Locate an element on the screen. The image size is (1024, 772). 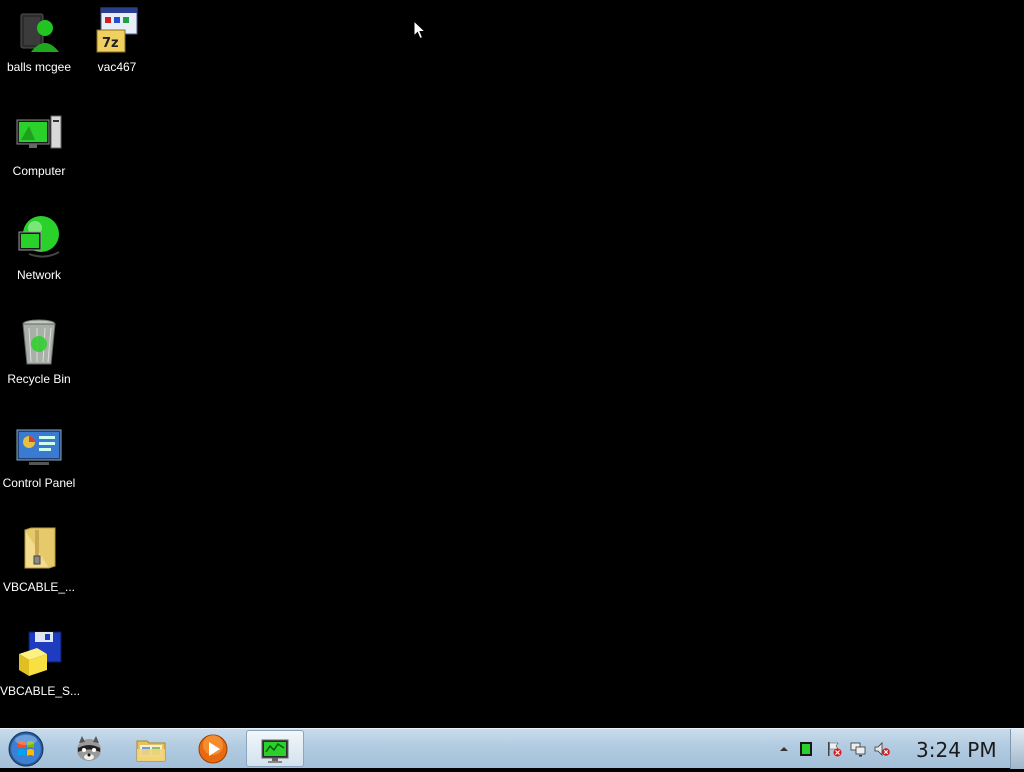
taskbar-app-monitor is located at coordinates (275, 748).